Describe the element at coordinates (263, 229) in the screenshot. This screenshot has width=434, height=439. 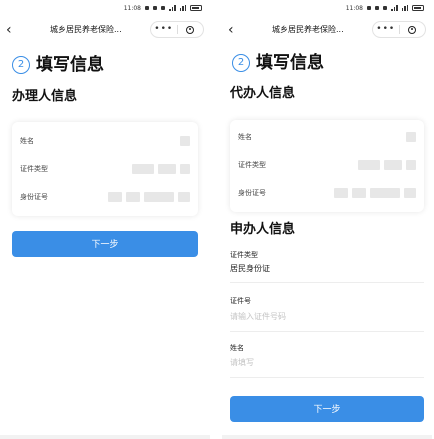
I see `section-title-applicant: 申办人信息` at that location.